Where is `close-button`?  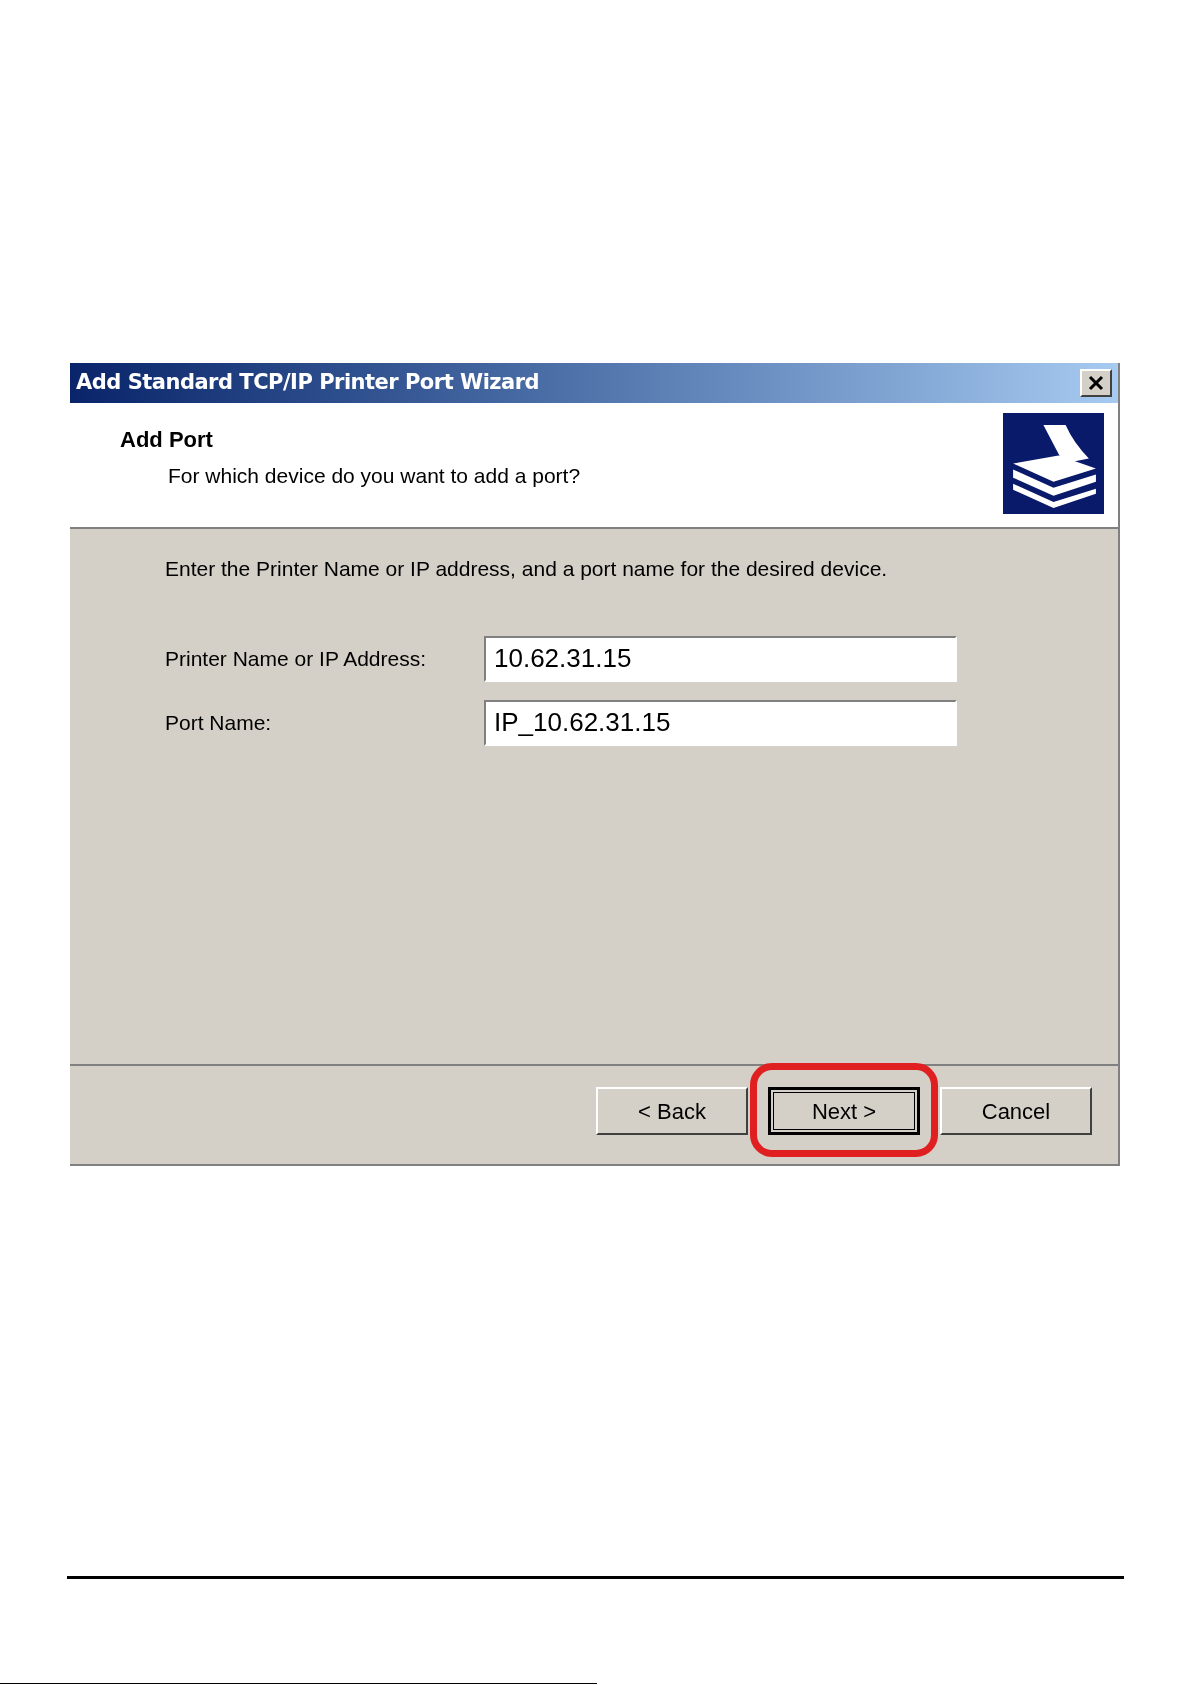 close-button is located at coordinates (1096, 383).